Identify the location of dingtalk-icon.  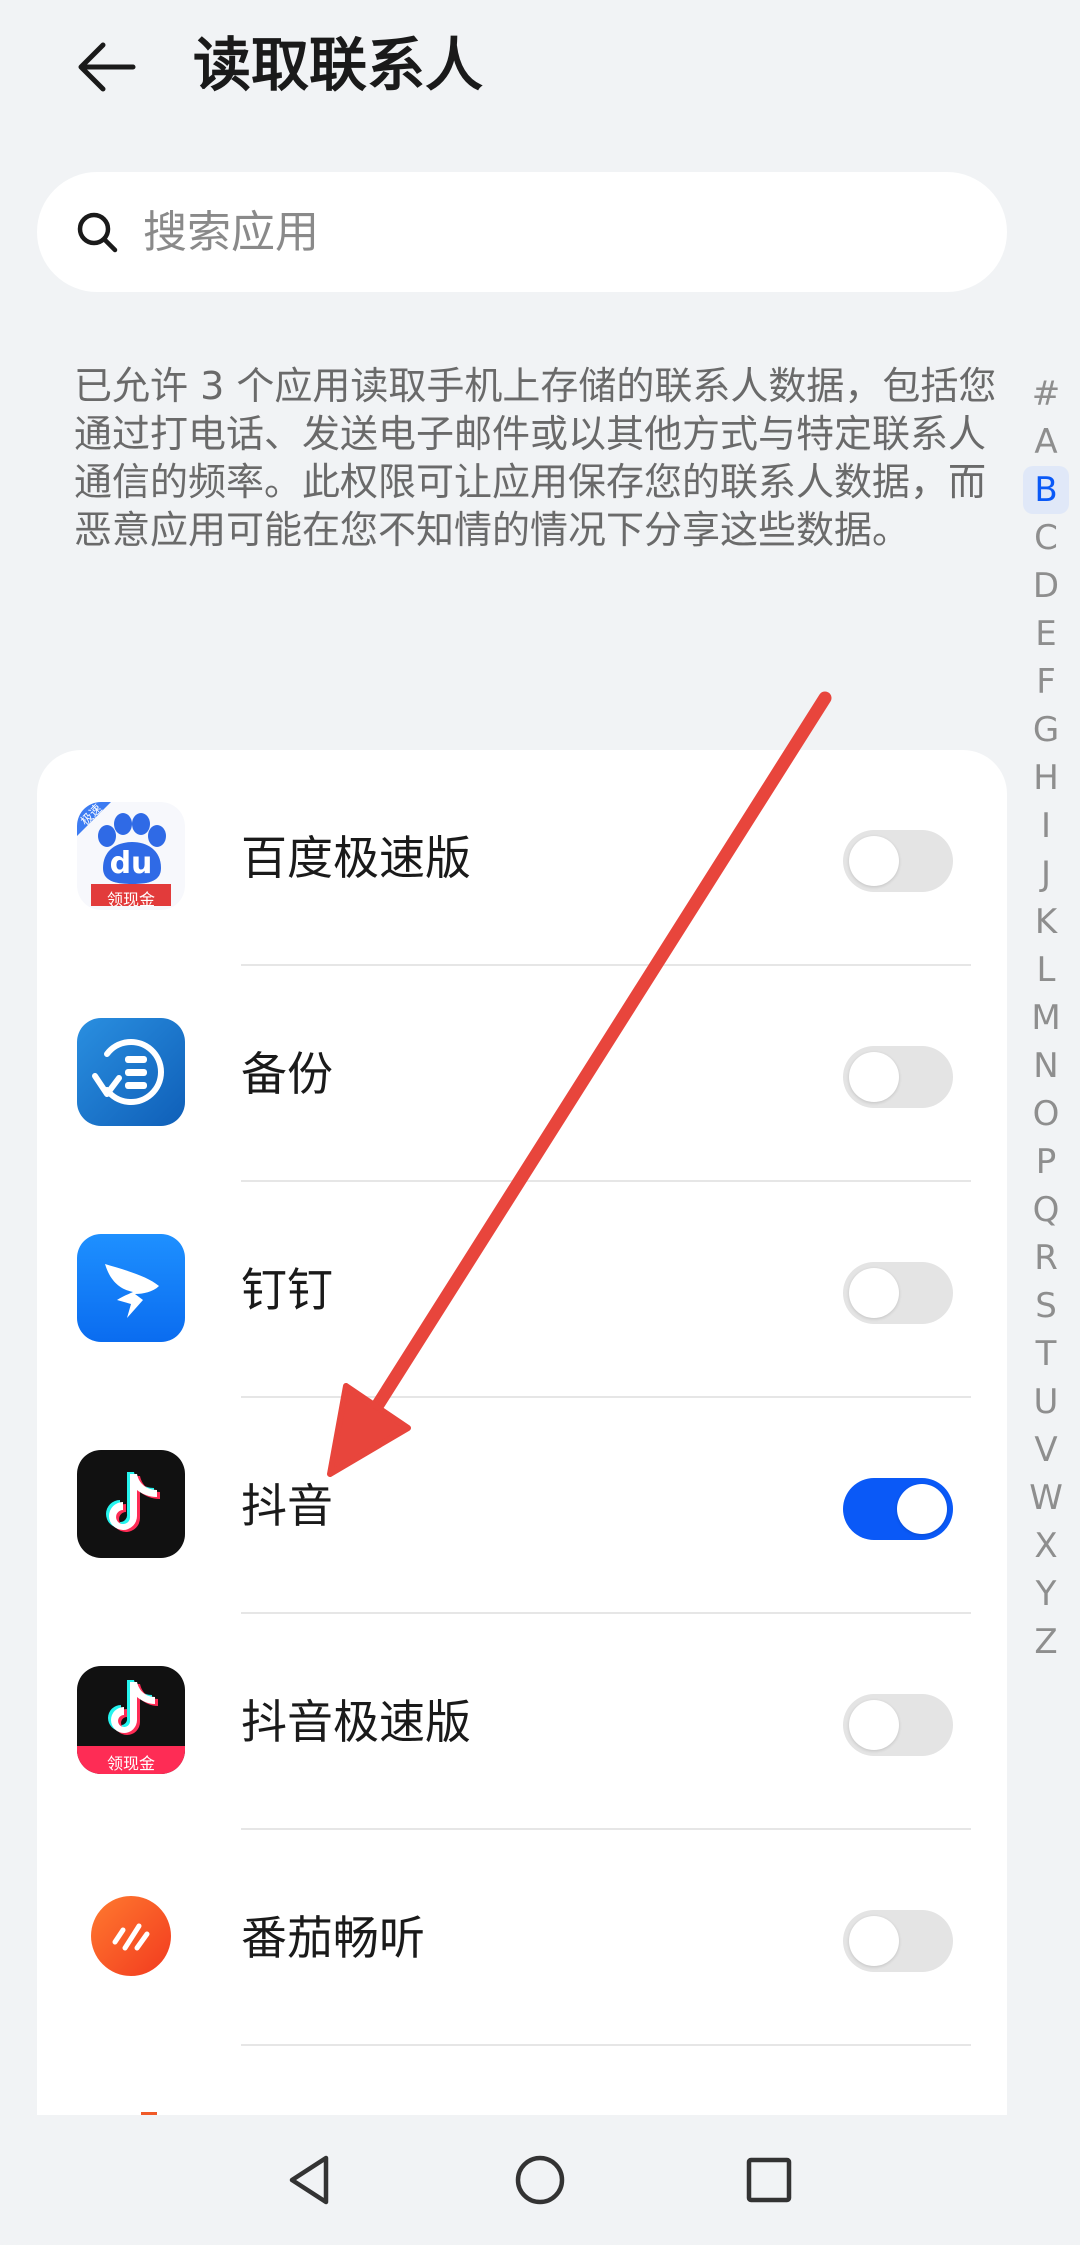
(131, 1288).